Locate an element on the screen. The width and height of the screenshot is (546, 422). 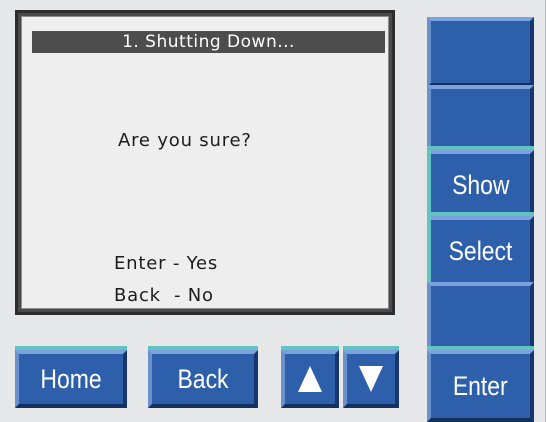
option-back-no: Back - No is located at coordinates (164, 295).